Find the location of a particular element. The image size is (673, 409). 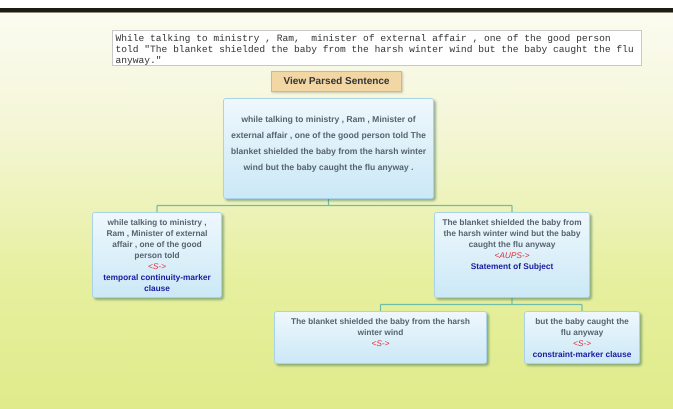

node-relation: constraint-marker clause is located at coordinates (582, 354).